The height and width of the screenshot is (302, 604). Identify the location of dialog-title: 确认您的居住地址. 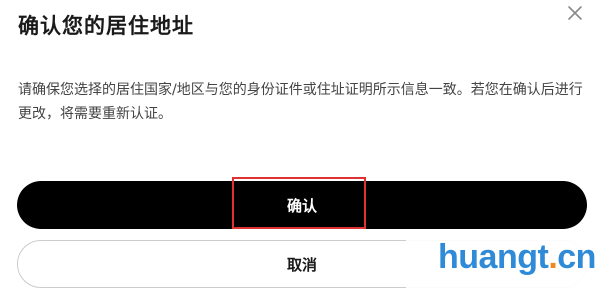
(106, 26).